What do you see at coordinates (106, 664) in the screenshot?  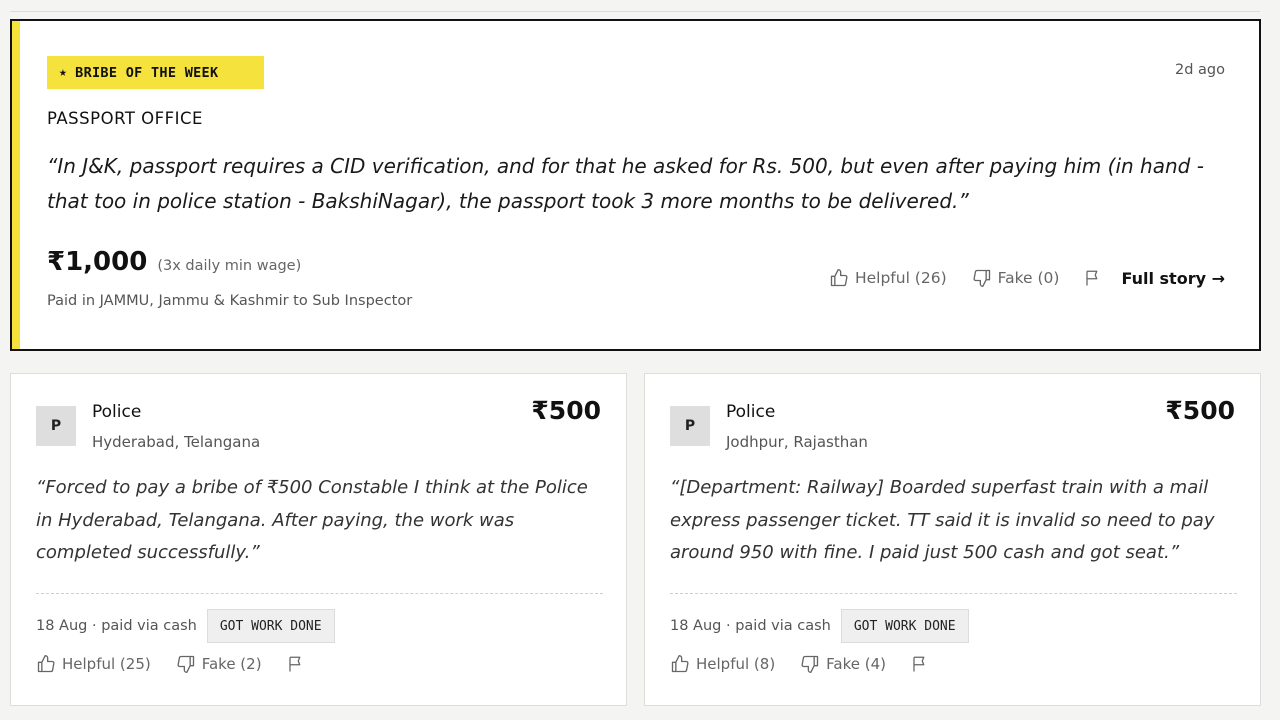 I see `helpful-count: Helpful (25)` at bounding box center [106, 664].